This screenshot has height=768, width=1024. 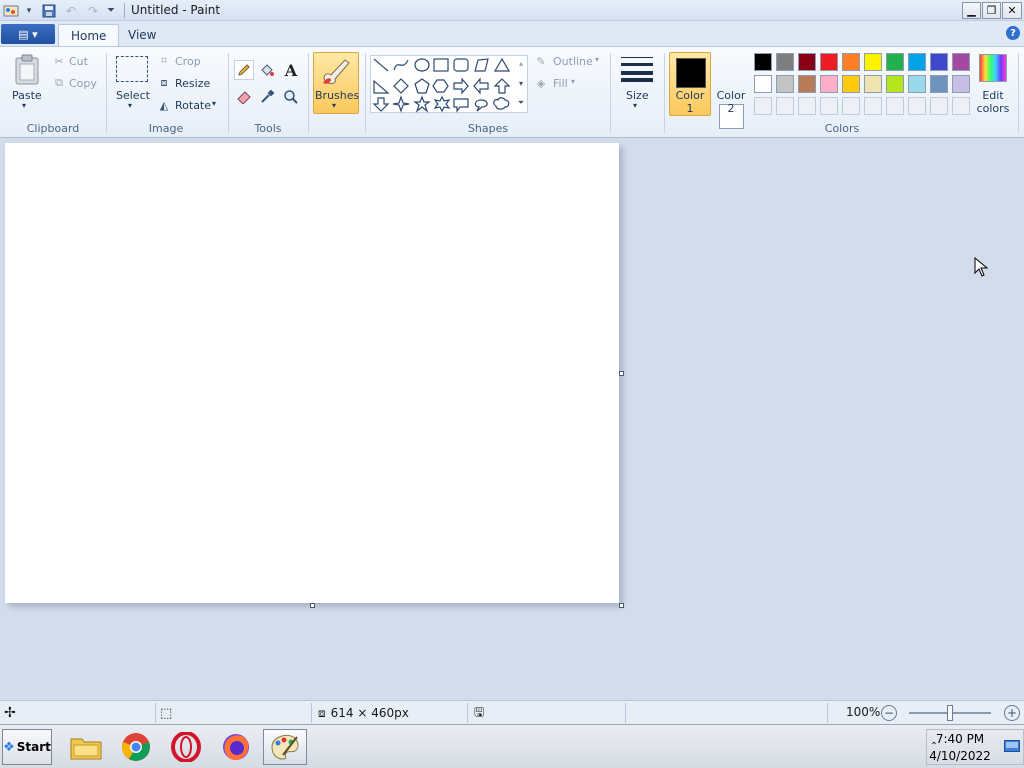 I want to click on clock: 7:40 PM 4/10/2022, so click(x=960, y=748).